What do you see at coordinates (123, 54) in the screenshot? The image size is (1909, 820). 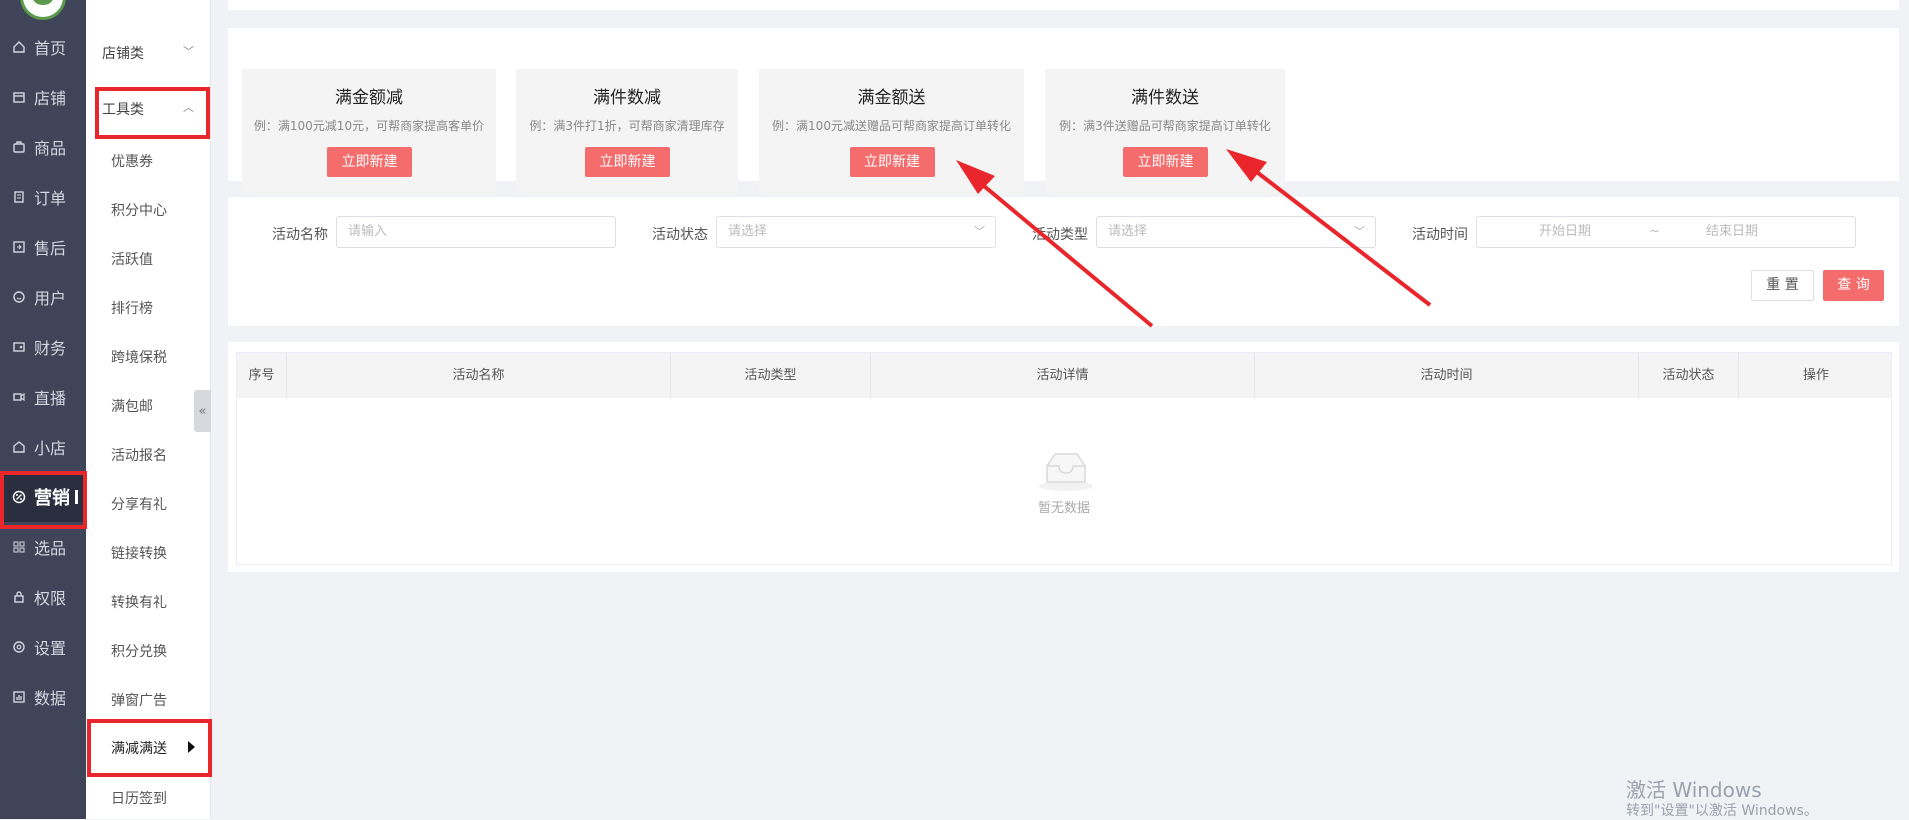 I see `submenu-group-label: 店铺类` at bounding box center [123, 54].